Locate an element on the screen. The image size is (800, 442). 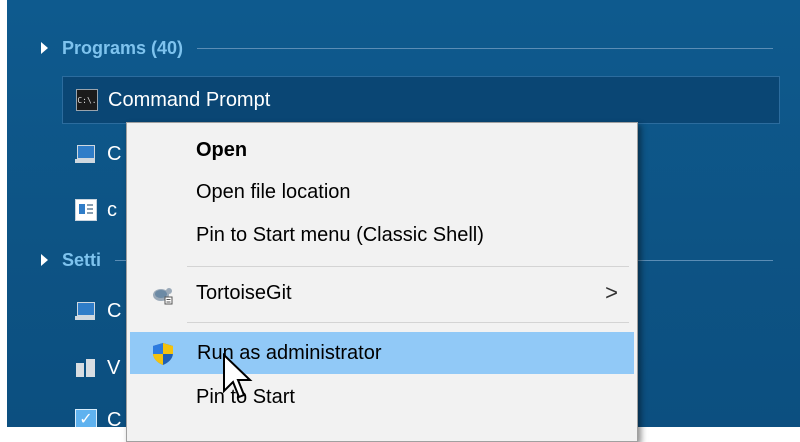
command-prompt-icon: C:\. is located at coordinates (87, 100).